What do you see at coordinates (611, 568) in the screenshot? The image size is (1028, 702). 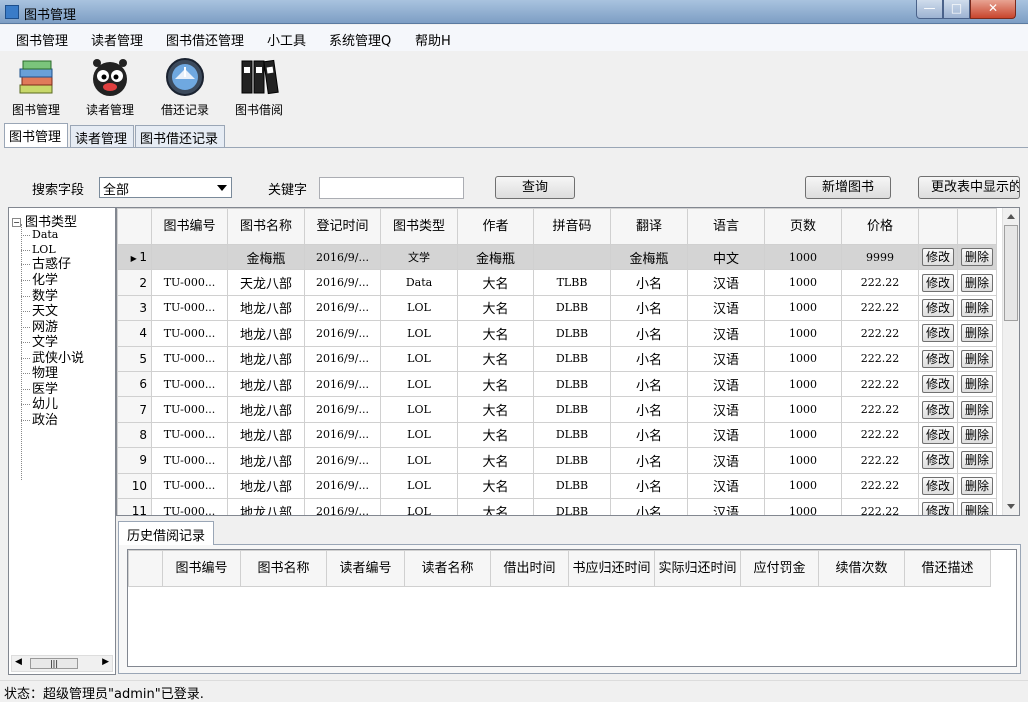 I see `column-header: 书应归还时间` at bounding box center [611, 568].